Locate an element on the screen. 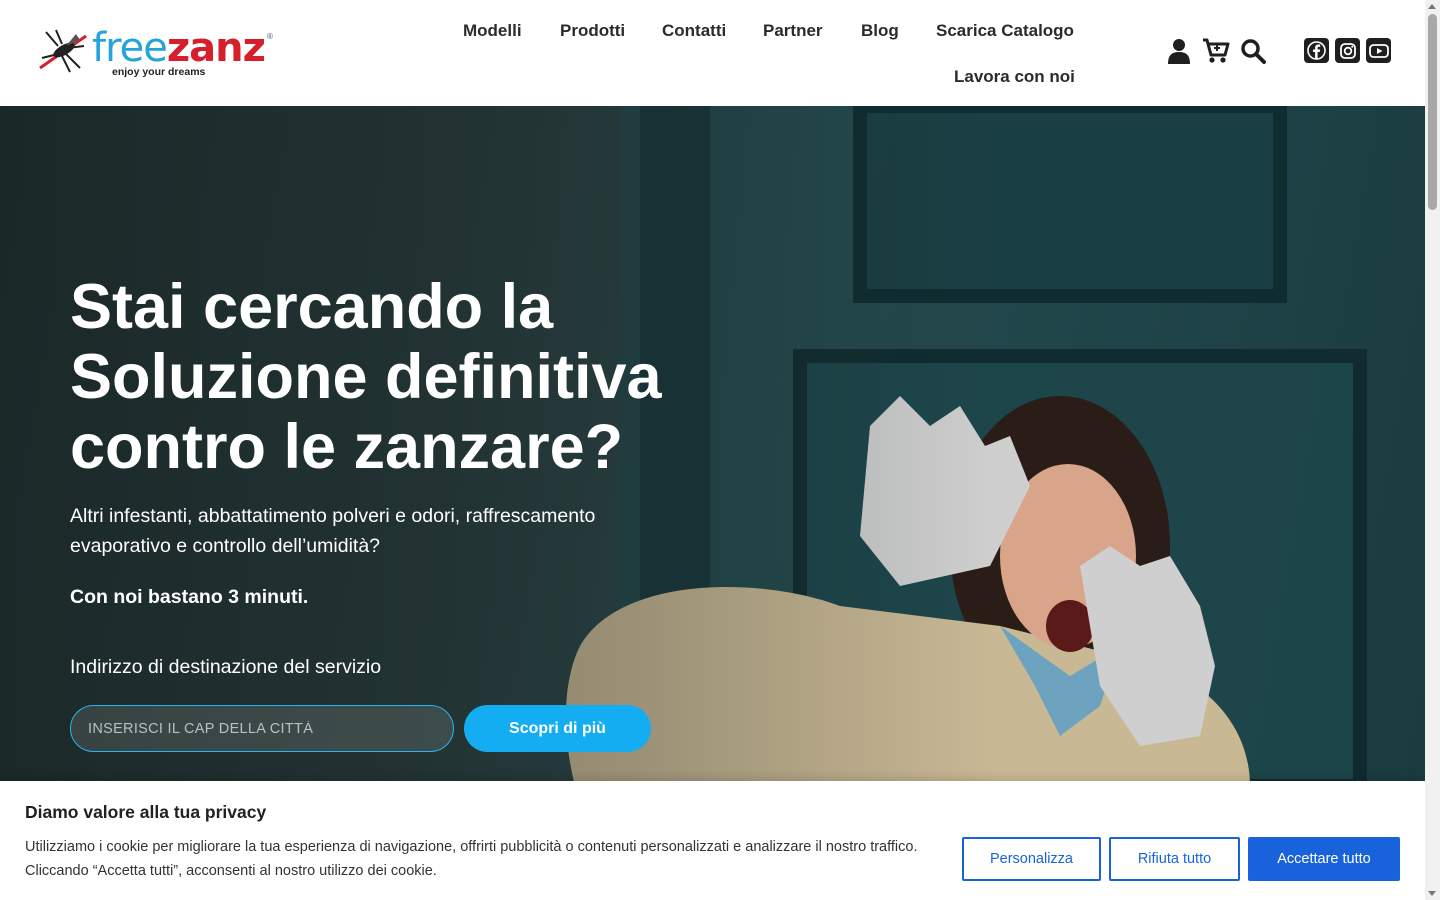 The image size is (1440, 900). instagram-icon is located at coordinates (1347, 50).